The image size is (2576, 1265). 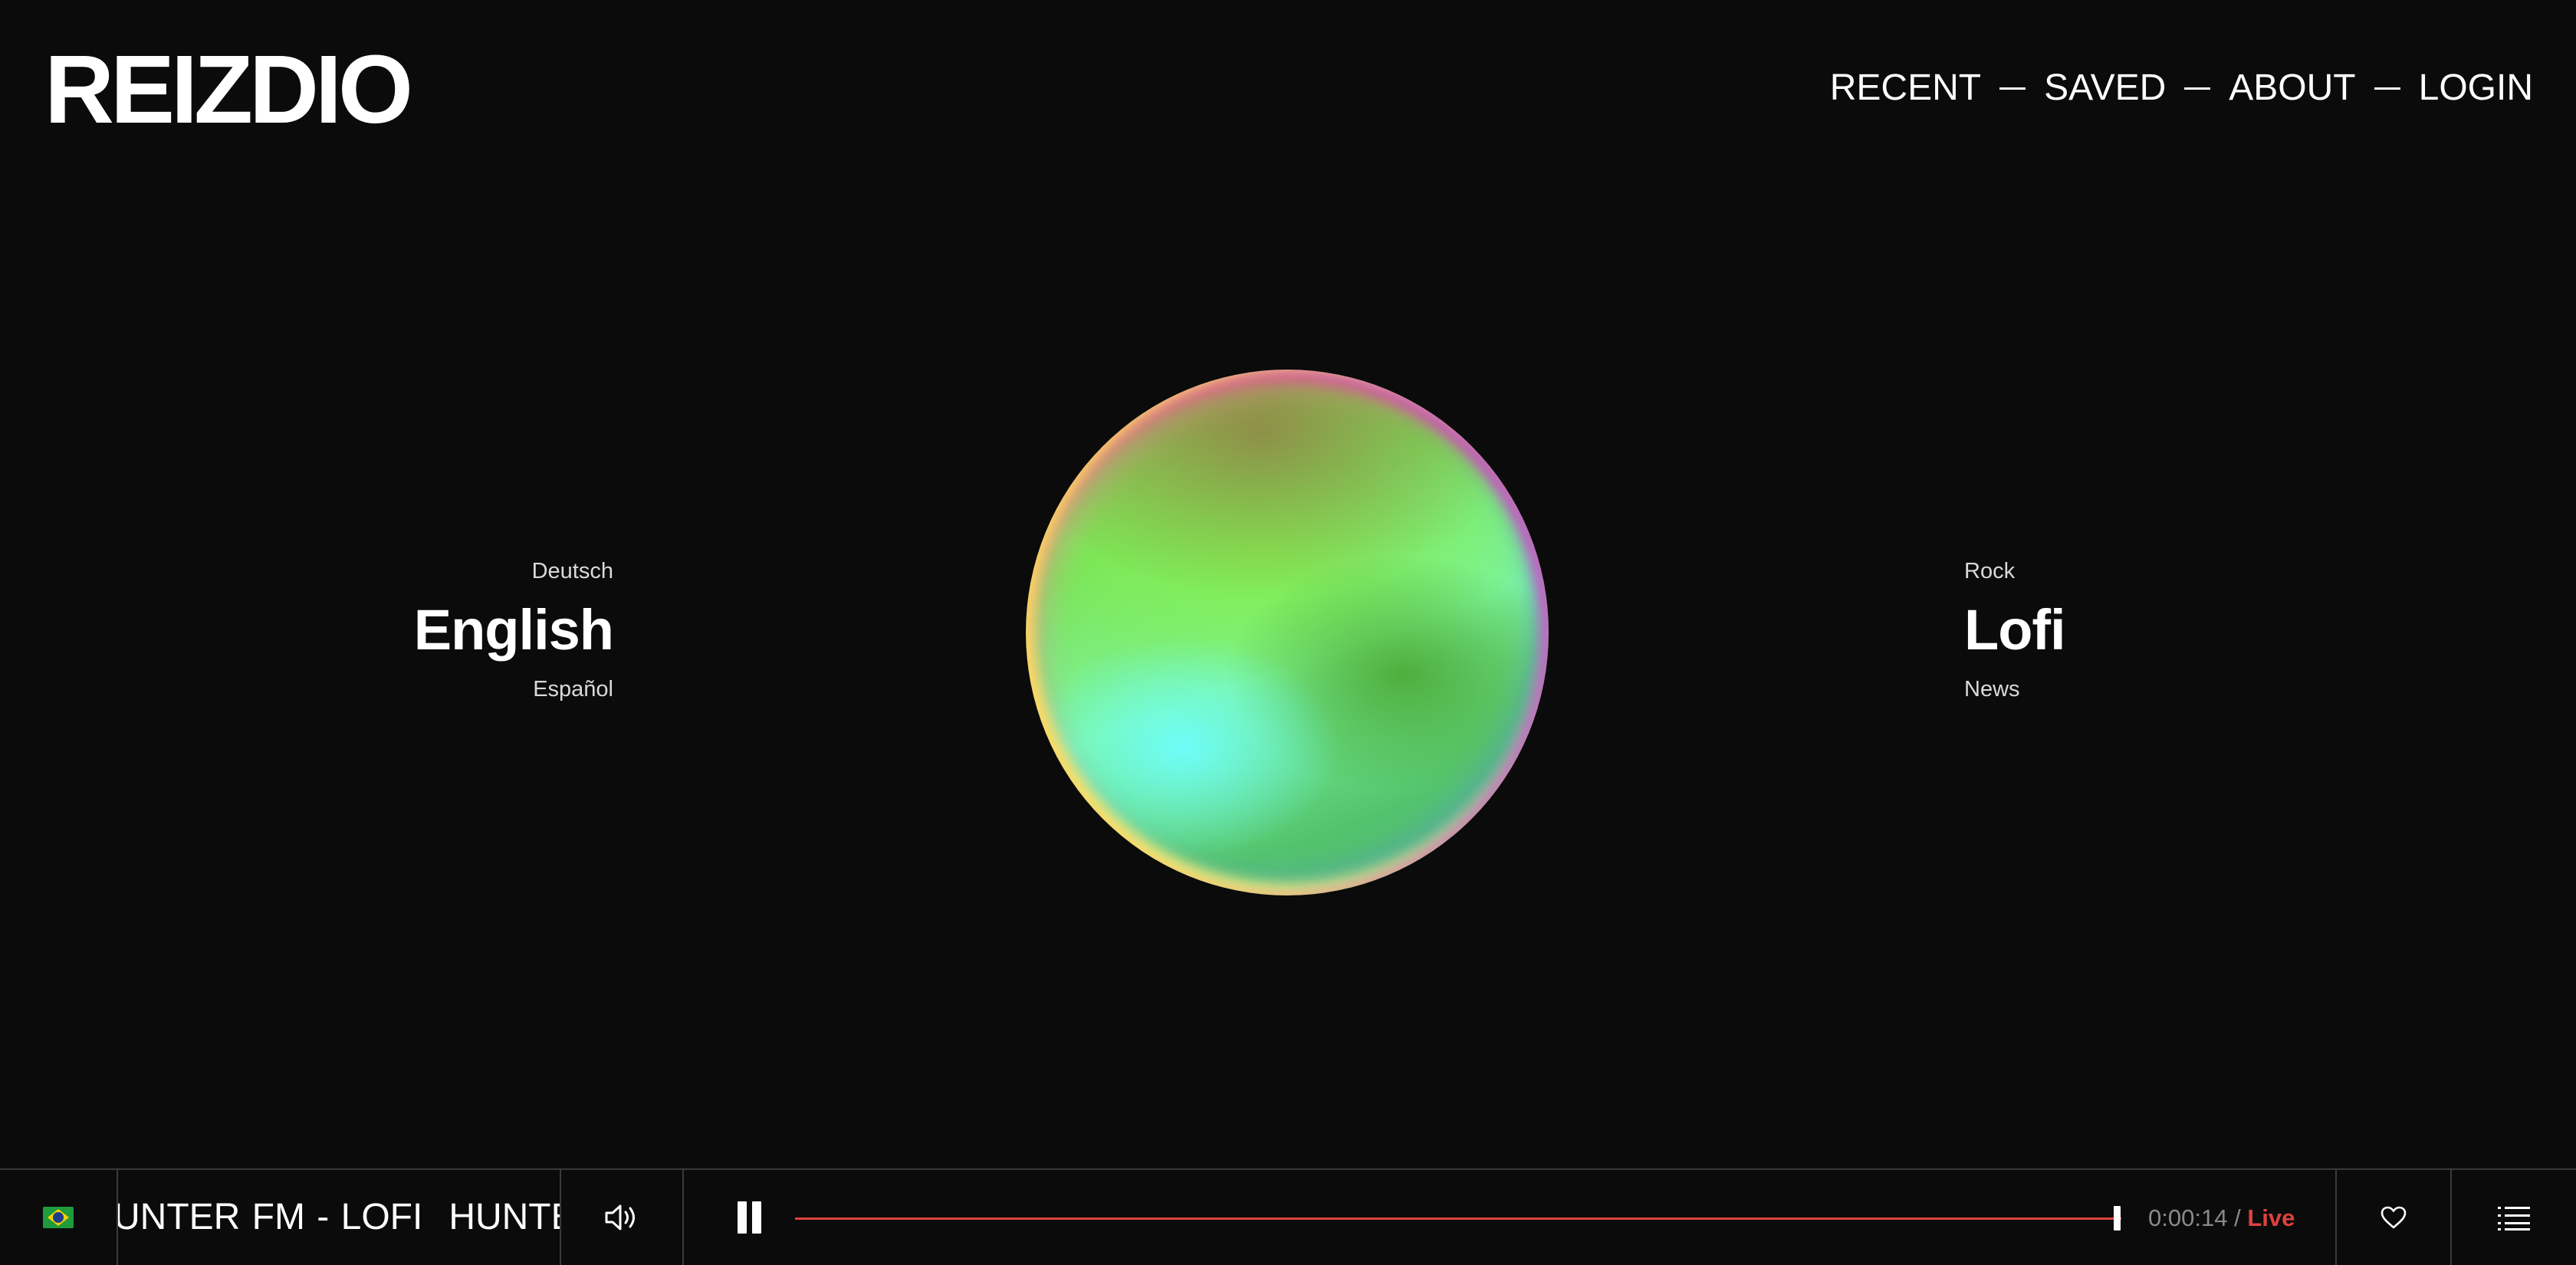 I want to click on genre-next: News, so click(x=2079, y=689).